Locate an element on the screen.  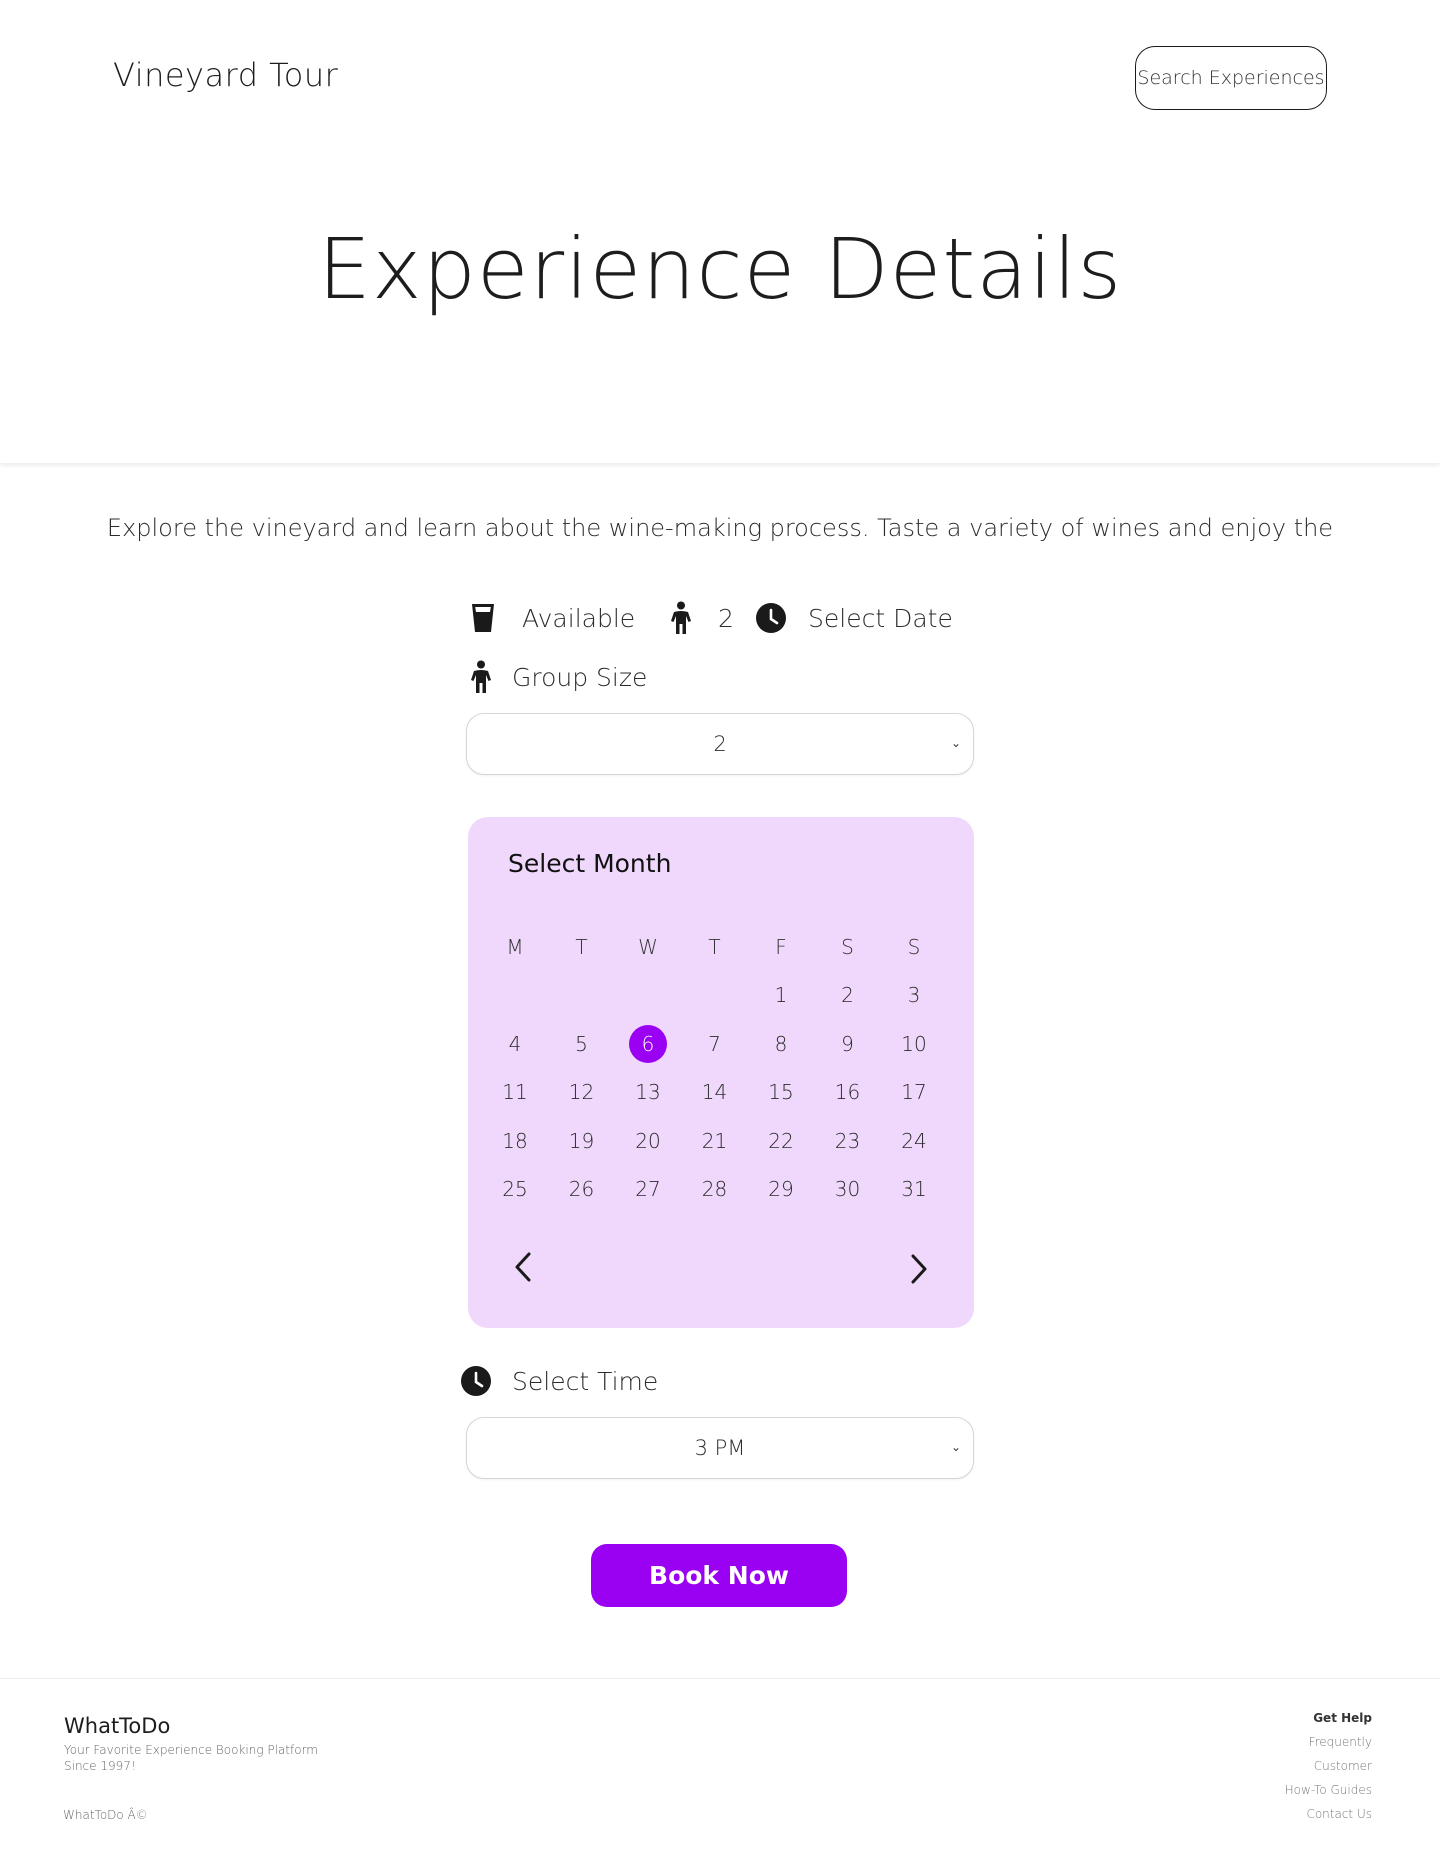
calendar-day-number: 24 is located at coordinates (914, 1140).